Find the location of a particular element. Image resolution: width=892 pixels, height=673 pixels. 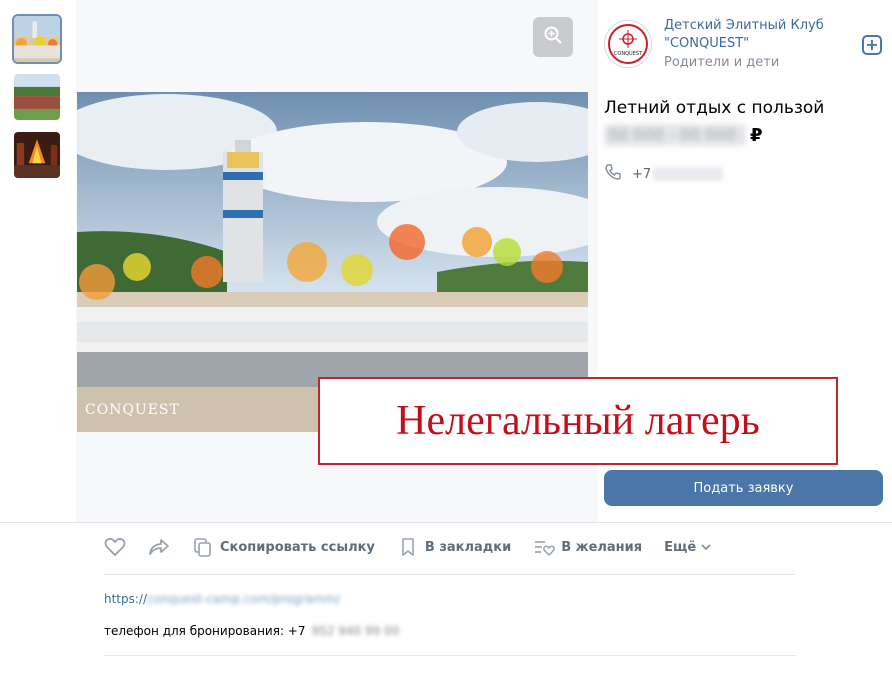

stamp-text: Нелегальный лагерь is located at coordinates (578, 421).